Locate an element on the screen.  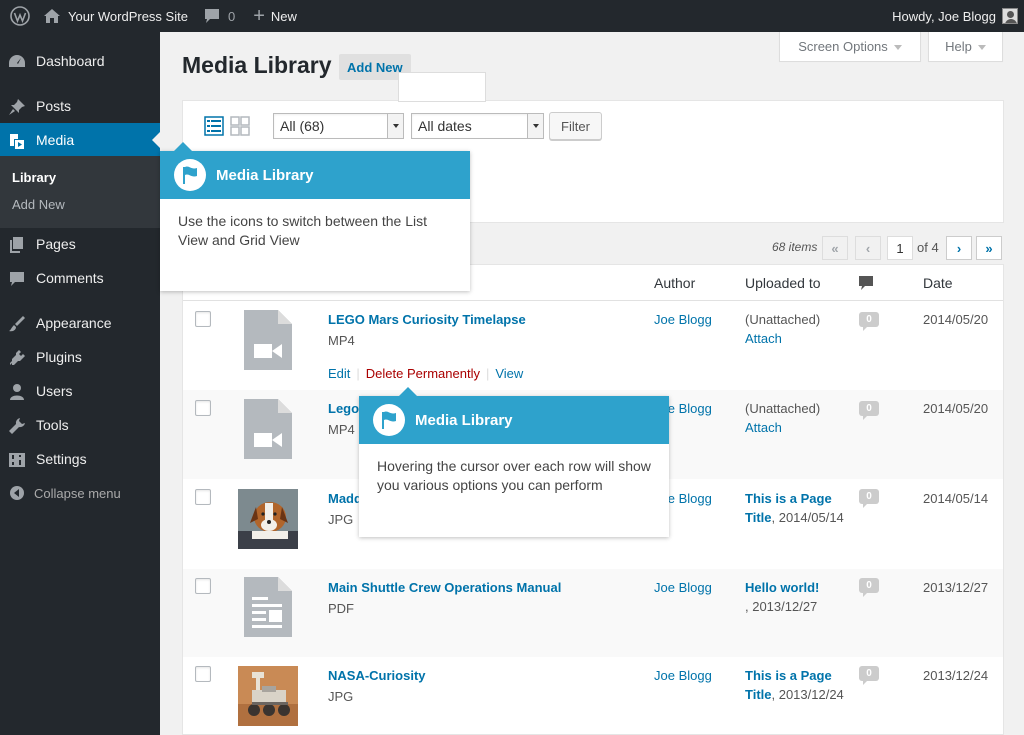
dog-photo-thumbnail is located at coordinates (268, 519).